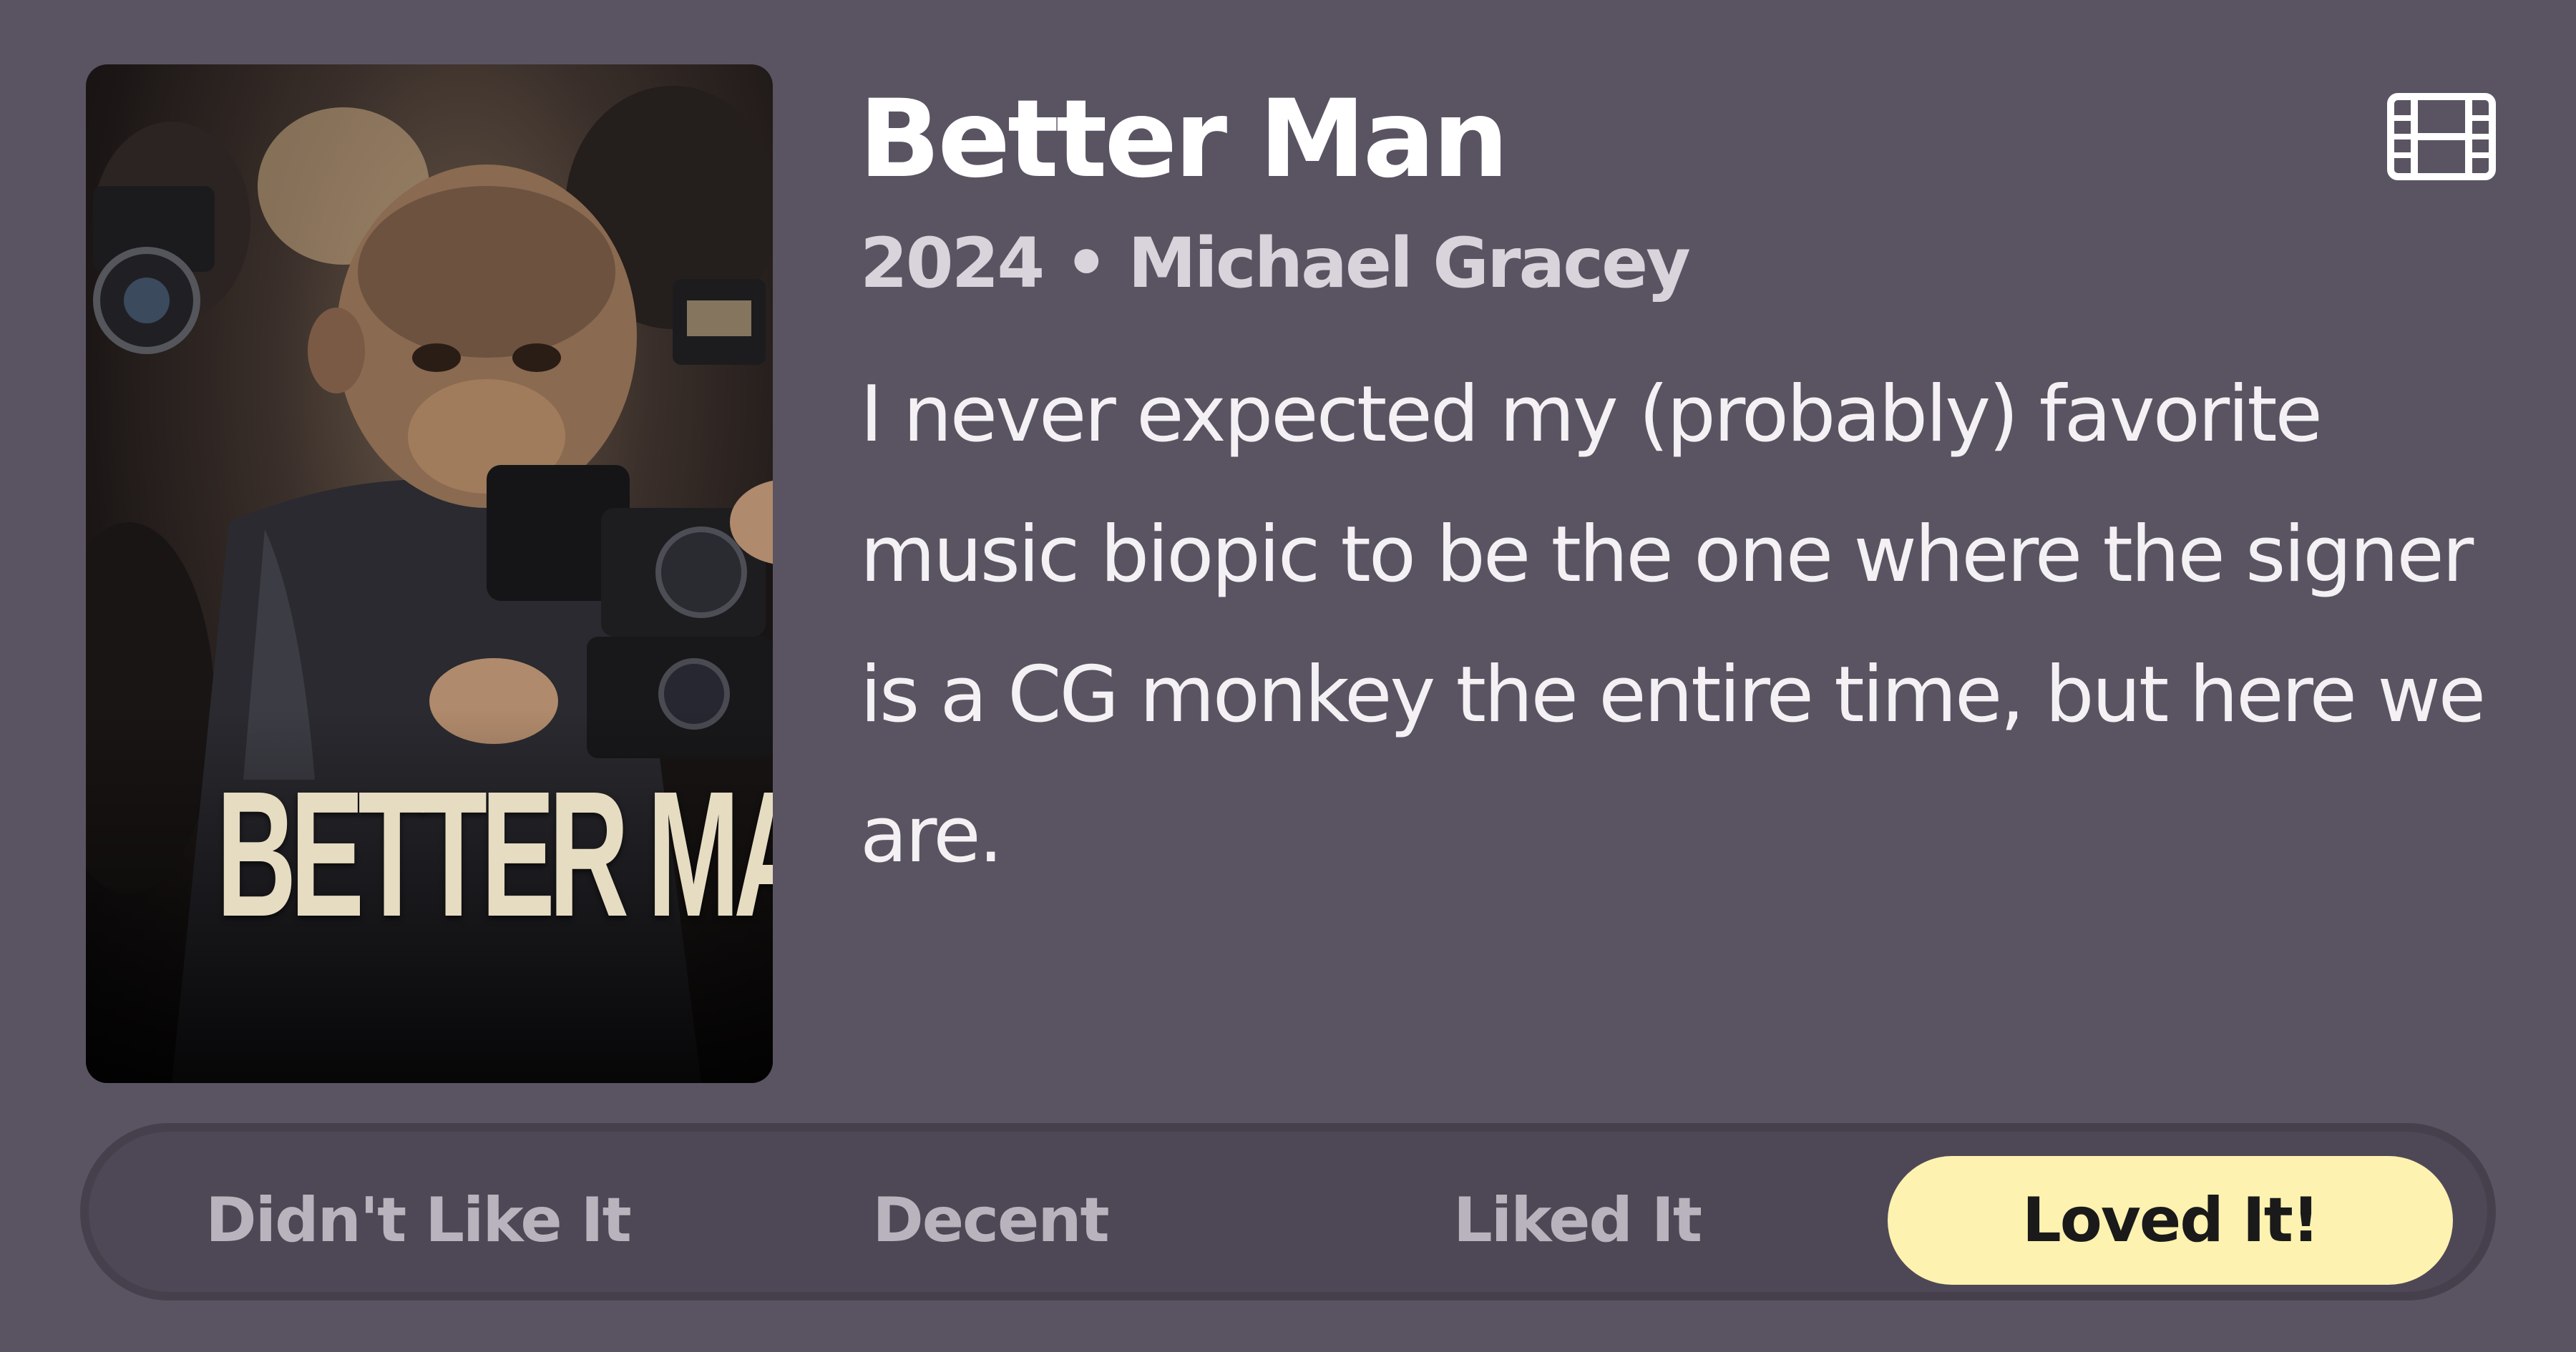 This screenshot has width=2576, height=1352. Describe the element at coordinates (2170, 1221) in the screenshot. I see `rating-option-loved-it: Loved It!` at that location.